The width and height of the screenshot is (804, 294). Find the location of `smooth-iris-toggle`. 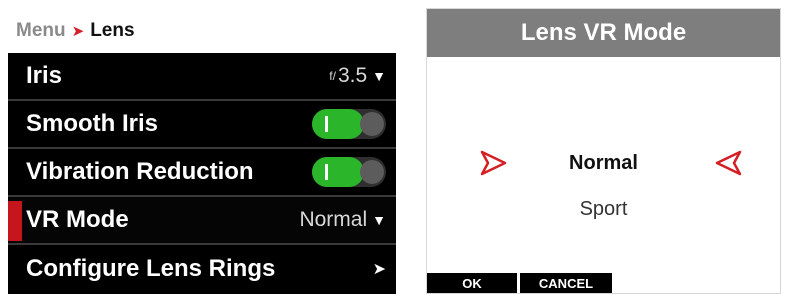

smooth-iris-toggle is located at coordinates (349, 124).